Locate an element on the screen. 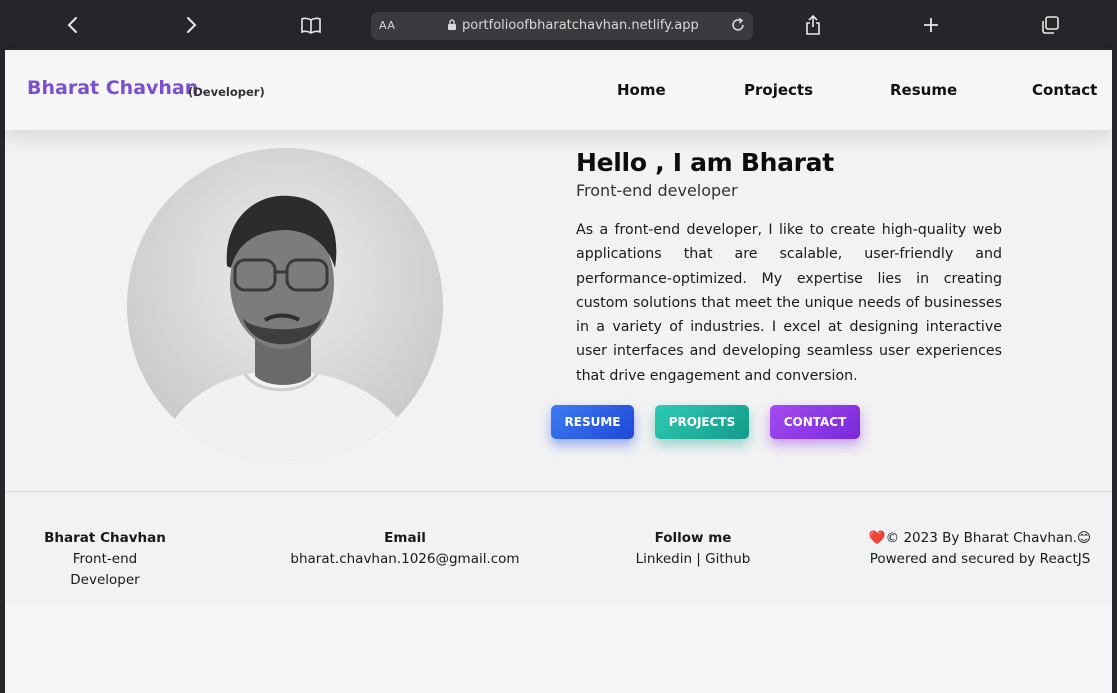 Image resolution: width=1117 pixels, height=693 pixels. role-subtitle: Front-end developer is located at coordinates (657, 190).